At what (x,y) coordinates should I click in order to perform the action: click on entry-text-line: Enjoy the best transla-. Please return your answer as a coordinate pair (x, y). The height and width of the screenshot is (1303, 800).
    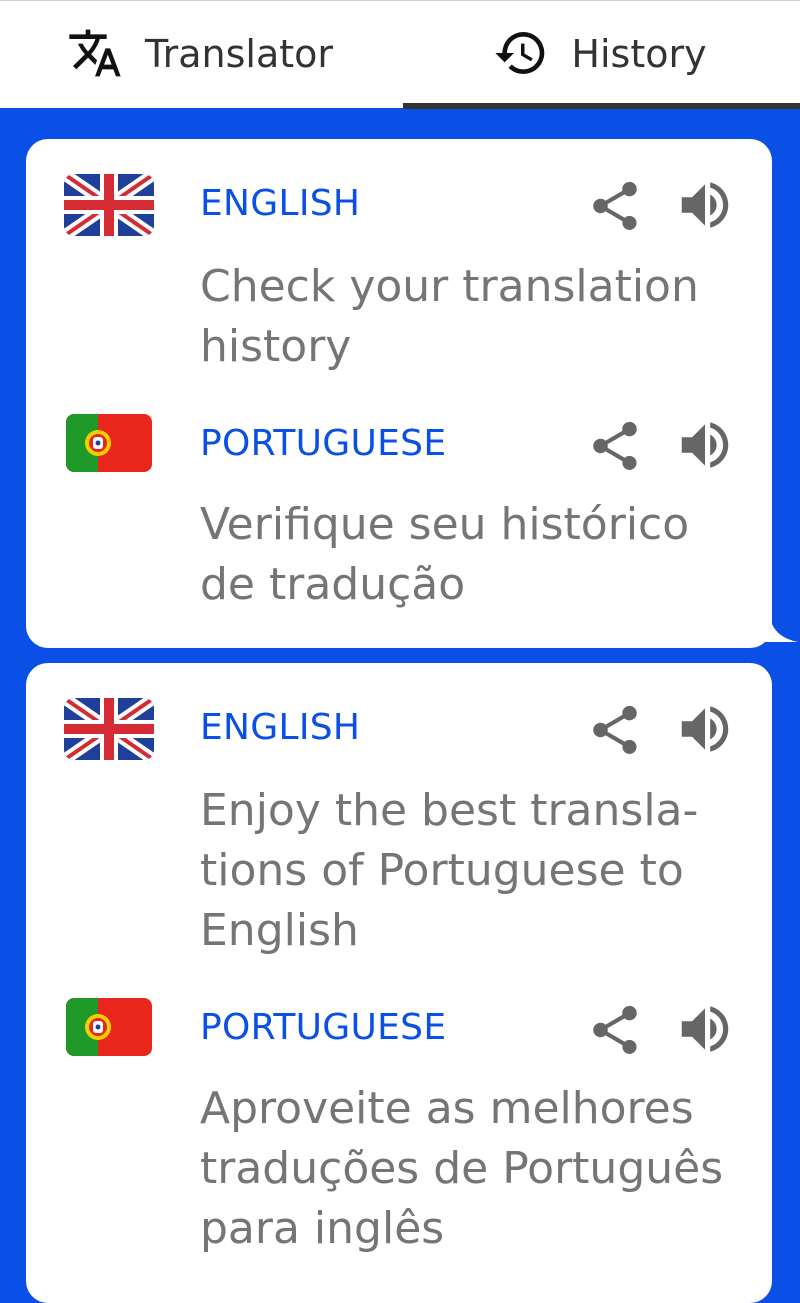
    Looking at the image, I should click on (449, 810).